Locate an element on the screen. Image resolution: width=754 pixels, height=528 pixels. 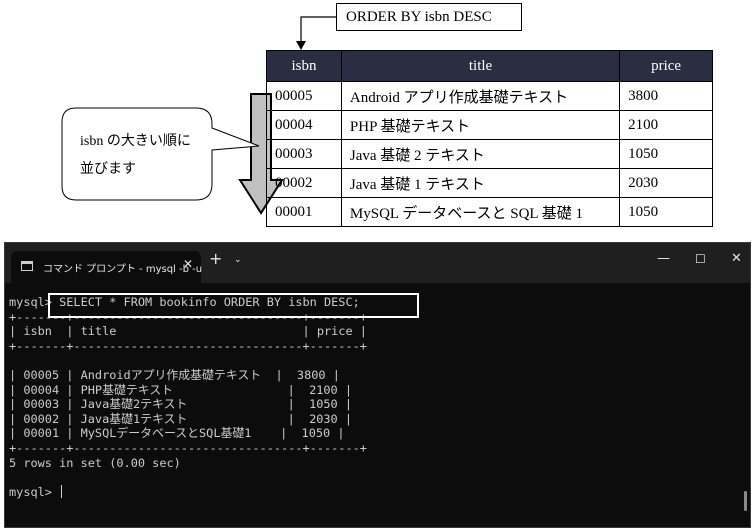
cell-price: 2100 is located at coordinates (666, 125).